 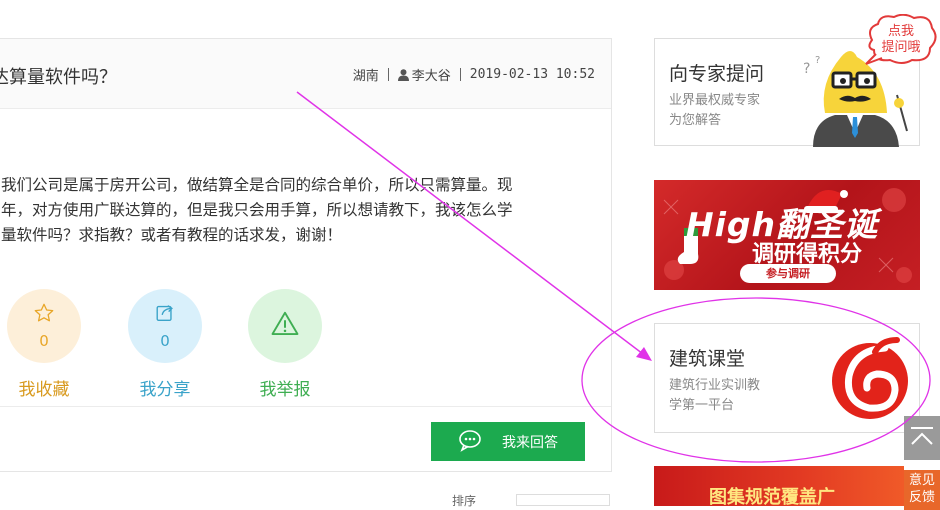 What do you see at coordinates (714, 111) in the screenshot?
I see `ask-expert-subtitle: 业界最权威专家 为您解答` at bounding box center [714, 111].